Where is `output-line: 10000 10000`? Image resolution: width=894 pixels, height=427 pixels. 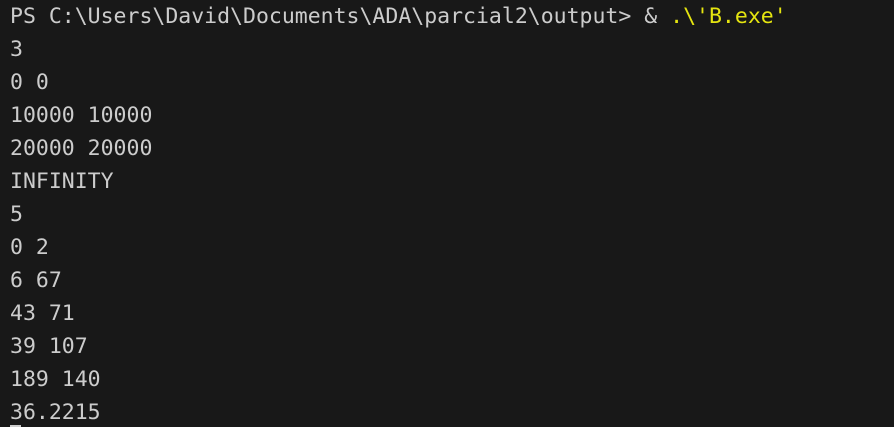 output-line: 10000 10000 is located at coordinates (81, 115).